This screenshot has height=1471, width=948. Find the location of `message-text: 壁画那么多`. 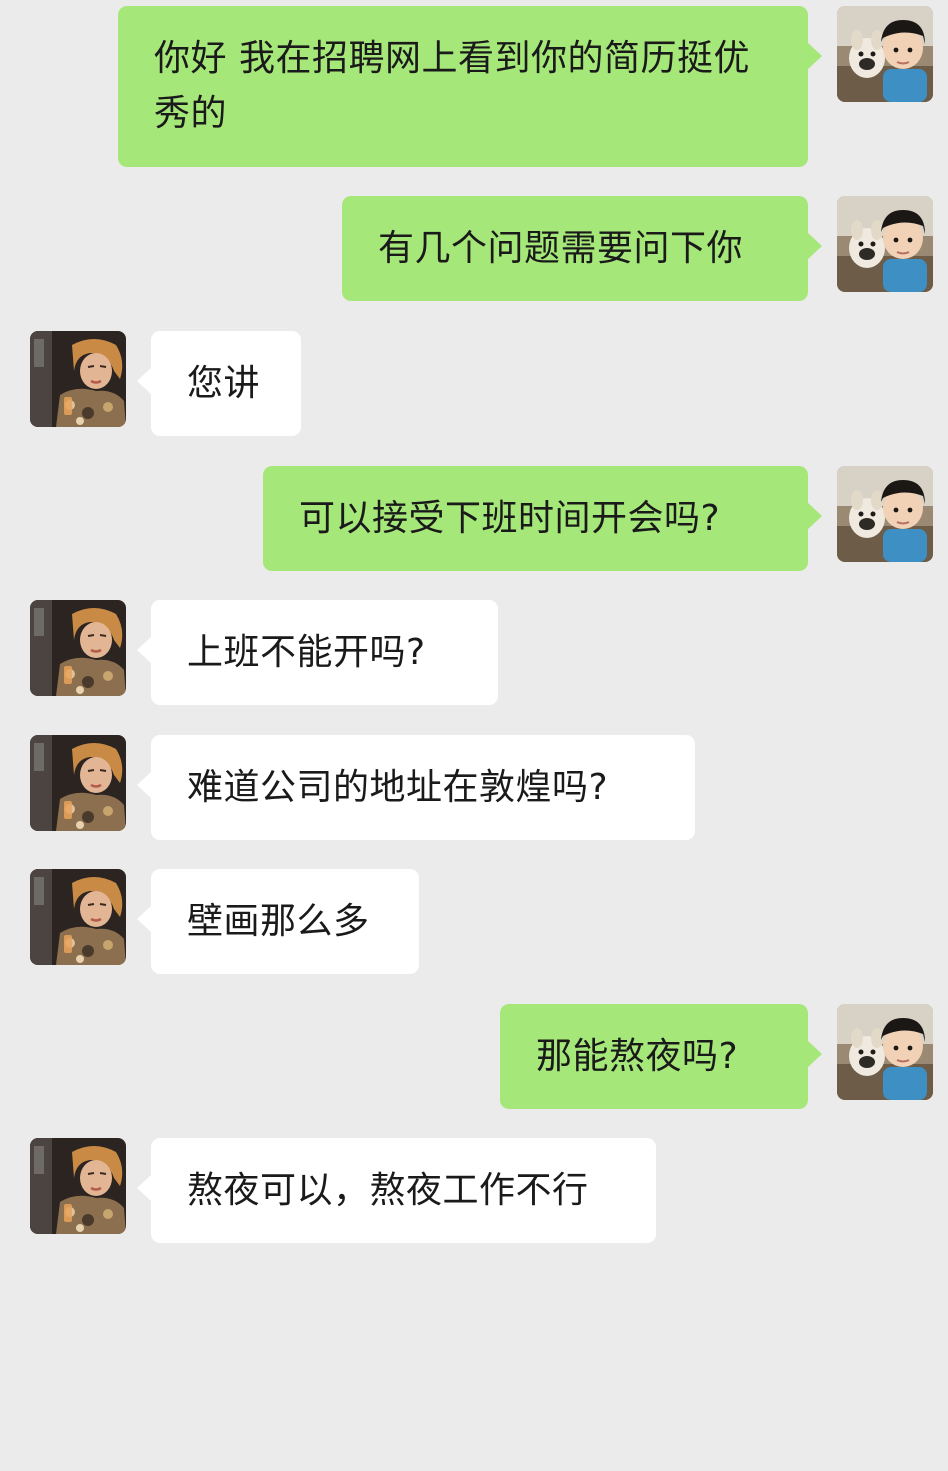

message-text: 壁画那么多 is located at coordinates (278, 921).